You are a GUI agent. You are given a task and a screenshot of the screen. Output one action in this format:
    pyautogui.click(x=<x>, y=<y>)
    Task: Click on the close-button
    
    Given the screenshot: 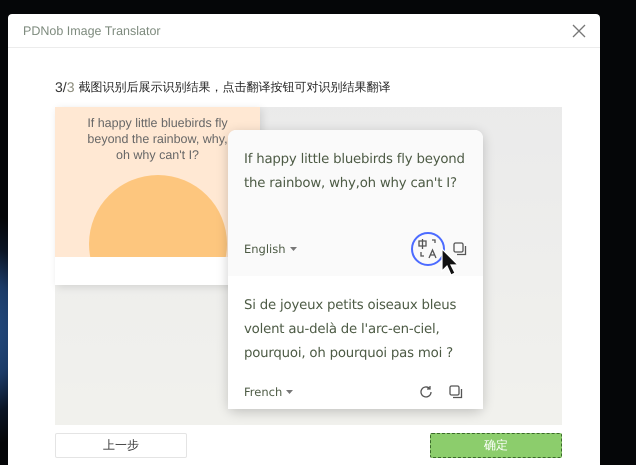 What is the action you would take?
    pyautogui.click(x=579, y=31)
    